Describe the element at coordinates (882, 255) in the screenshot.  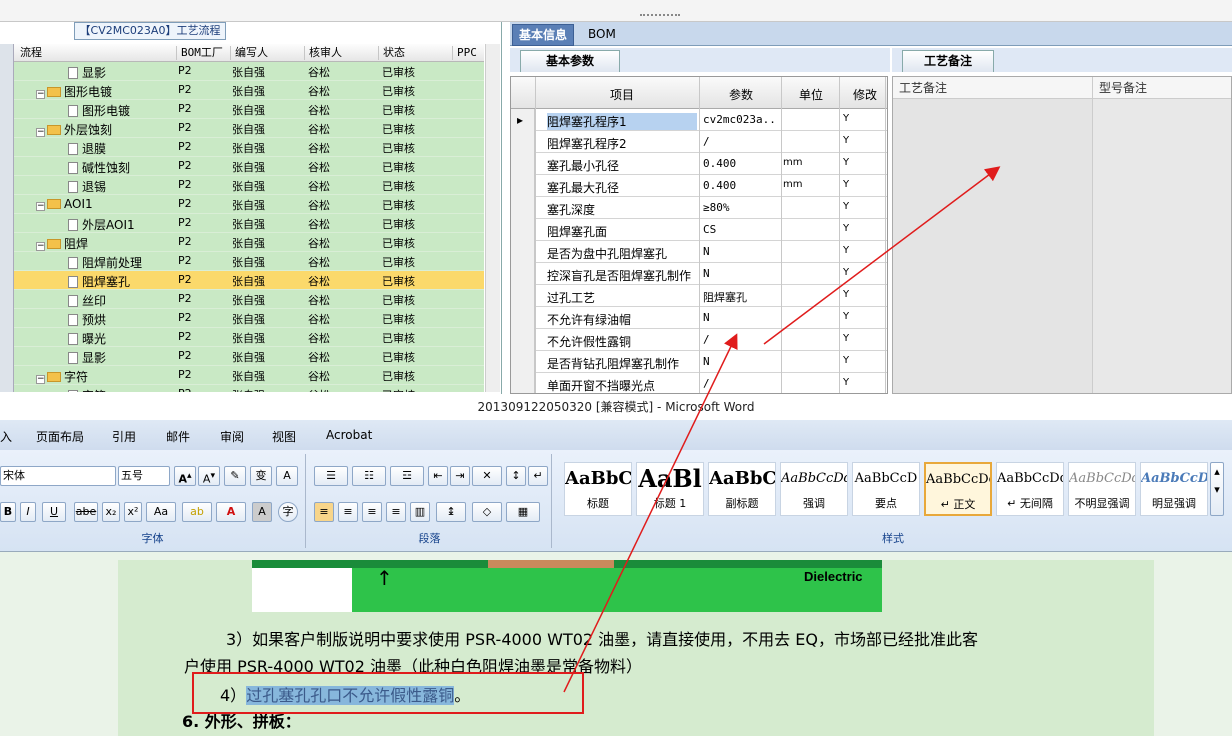
I see `annotation-arrow-to-notes` at that location.